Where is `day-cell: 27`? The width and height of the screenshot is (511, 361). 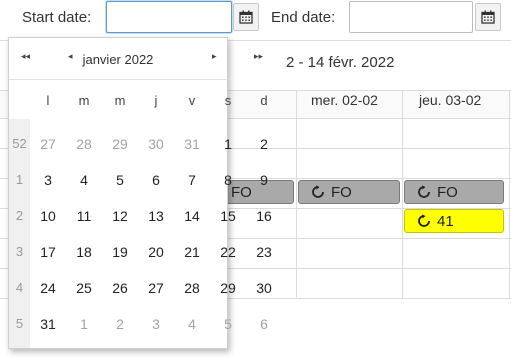
day-cell: 27 is located at coordinates (156, 288).